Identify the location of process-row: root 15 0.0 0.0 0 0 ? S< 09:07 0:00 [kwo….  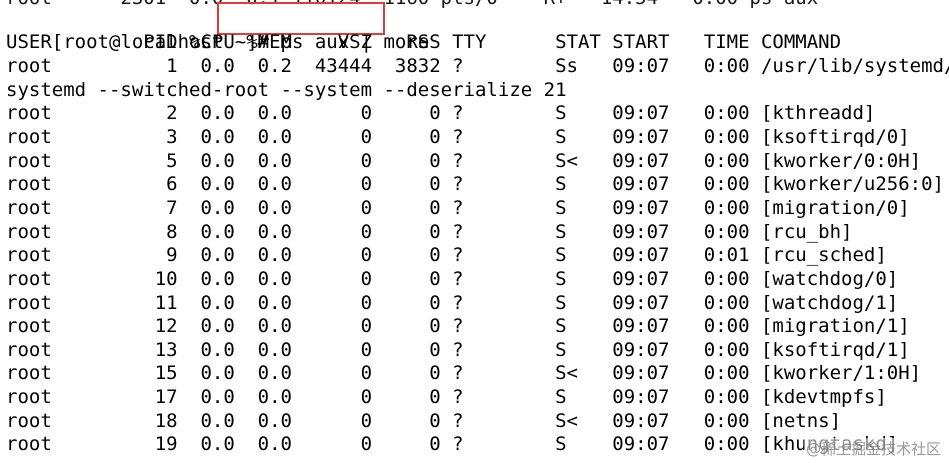
(464, 373).